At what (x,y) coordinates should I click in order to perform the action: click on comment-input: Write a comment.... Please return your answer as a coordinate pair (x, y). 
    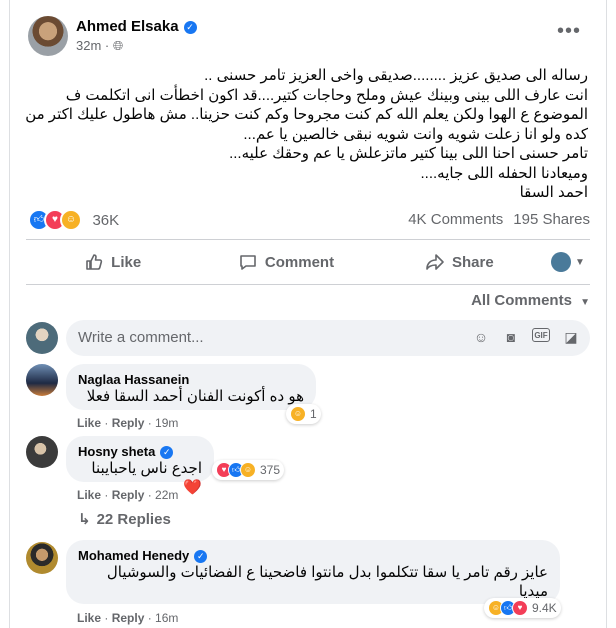
    Looking at the image, I should click on (141, 337).